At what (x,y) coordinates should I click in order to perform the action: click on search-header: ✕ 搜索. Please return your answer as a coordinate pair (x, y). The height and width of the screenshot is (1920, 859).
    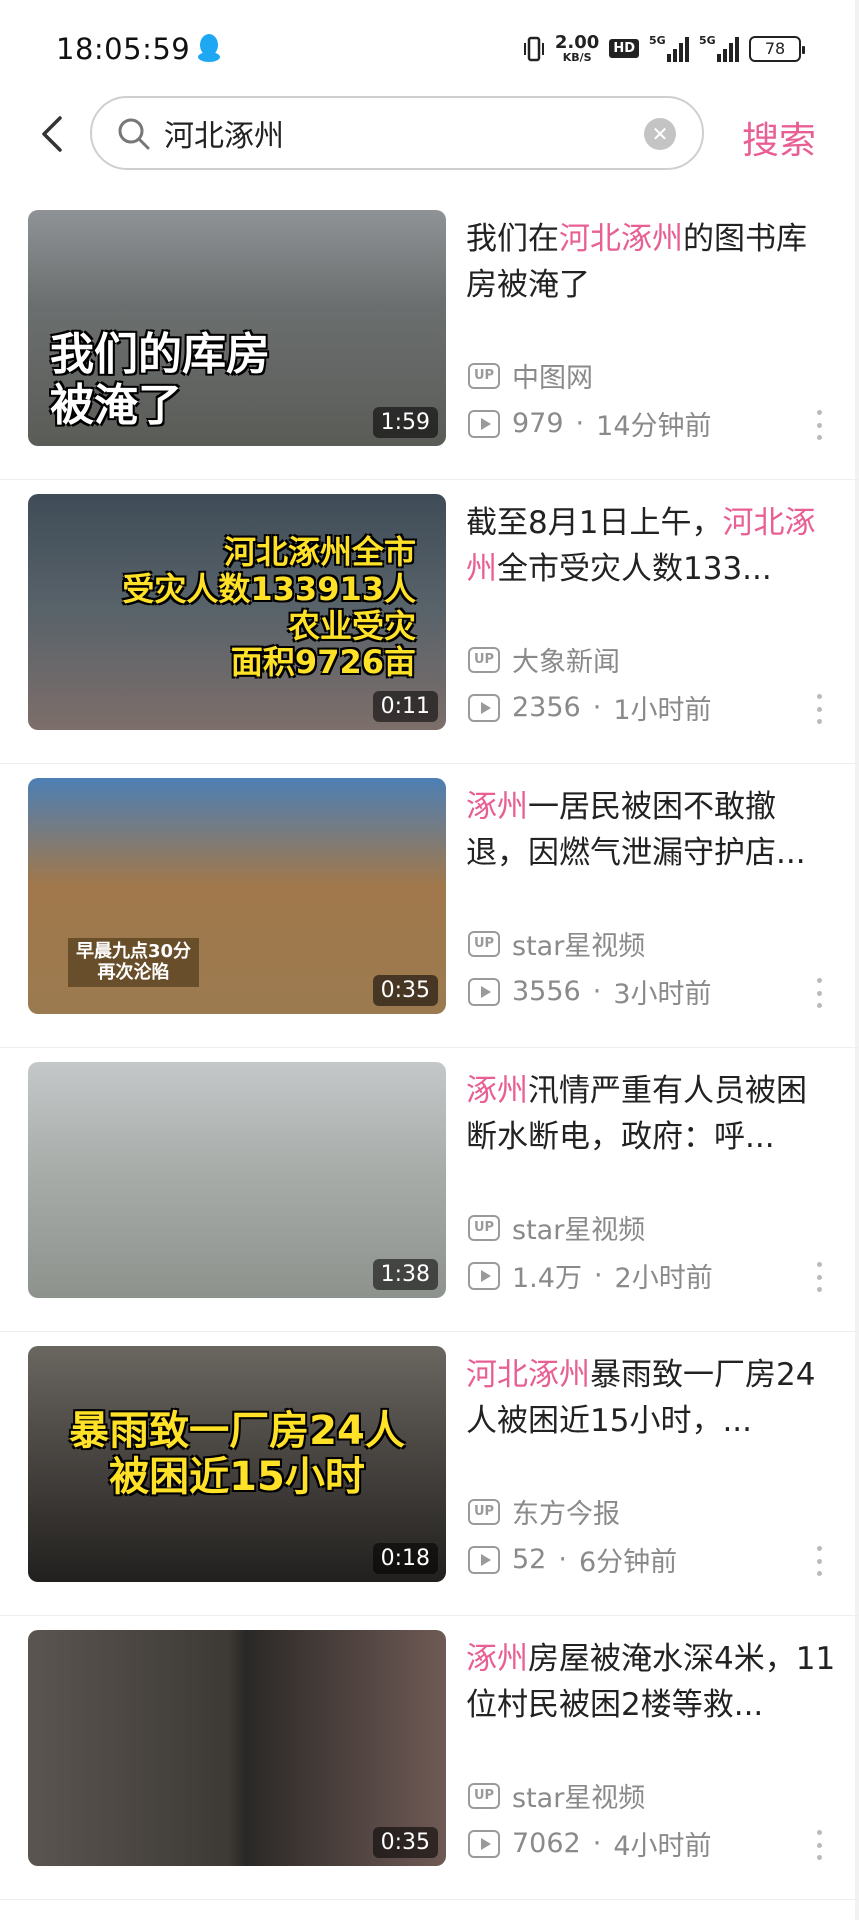
    Looking at the image, I should click on (429, 136).